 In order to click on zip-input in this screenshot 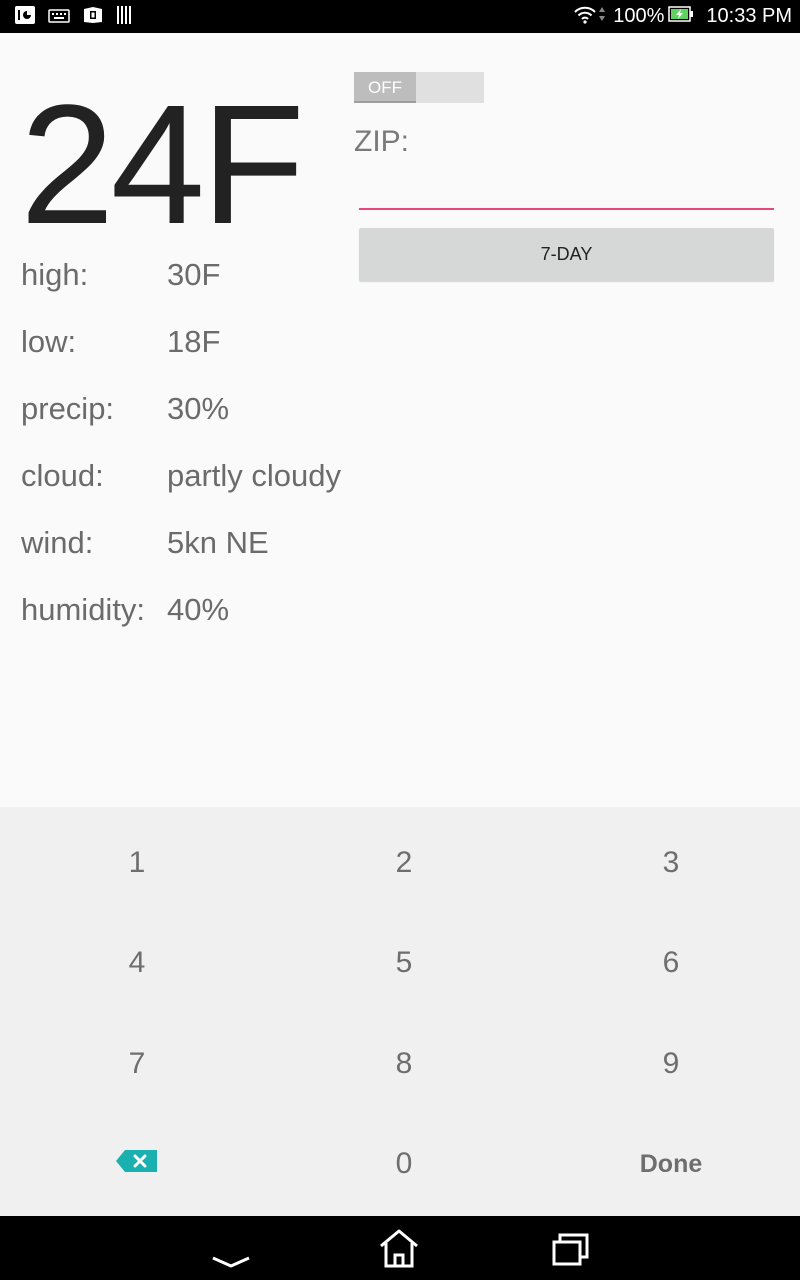, I will do `click(566, 189)`.